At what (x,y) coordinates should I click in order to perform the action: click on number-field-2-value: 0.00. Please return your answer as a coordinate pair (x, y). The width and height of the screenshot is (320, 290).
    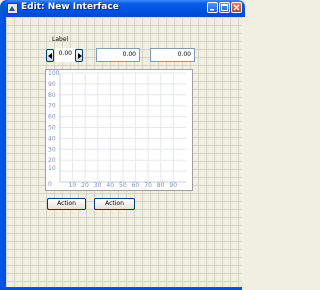
    Looking at the image, I should click on (184, 54).